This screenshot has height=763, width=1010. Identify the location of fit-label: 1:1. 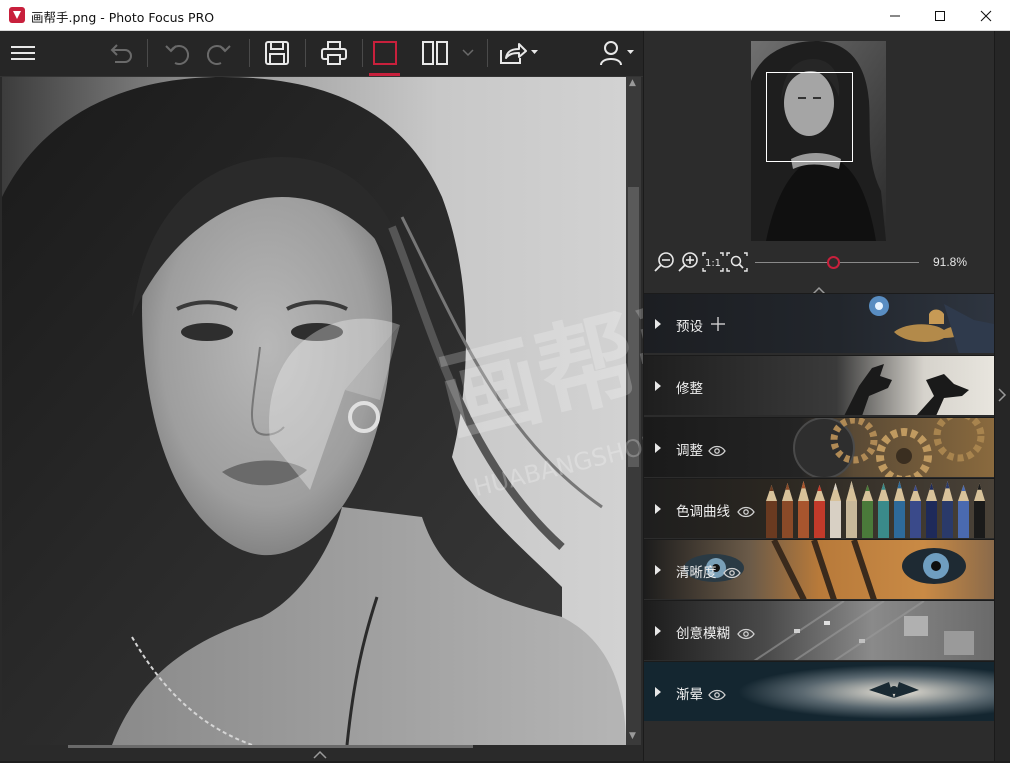
(713, 263).